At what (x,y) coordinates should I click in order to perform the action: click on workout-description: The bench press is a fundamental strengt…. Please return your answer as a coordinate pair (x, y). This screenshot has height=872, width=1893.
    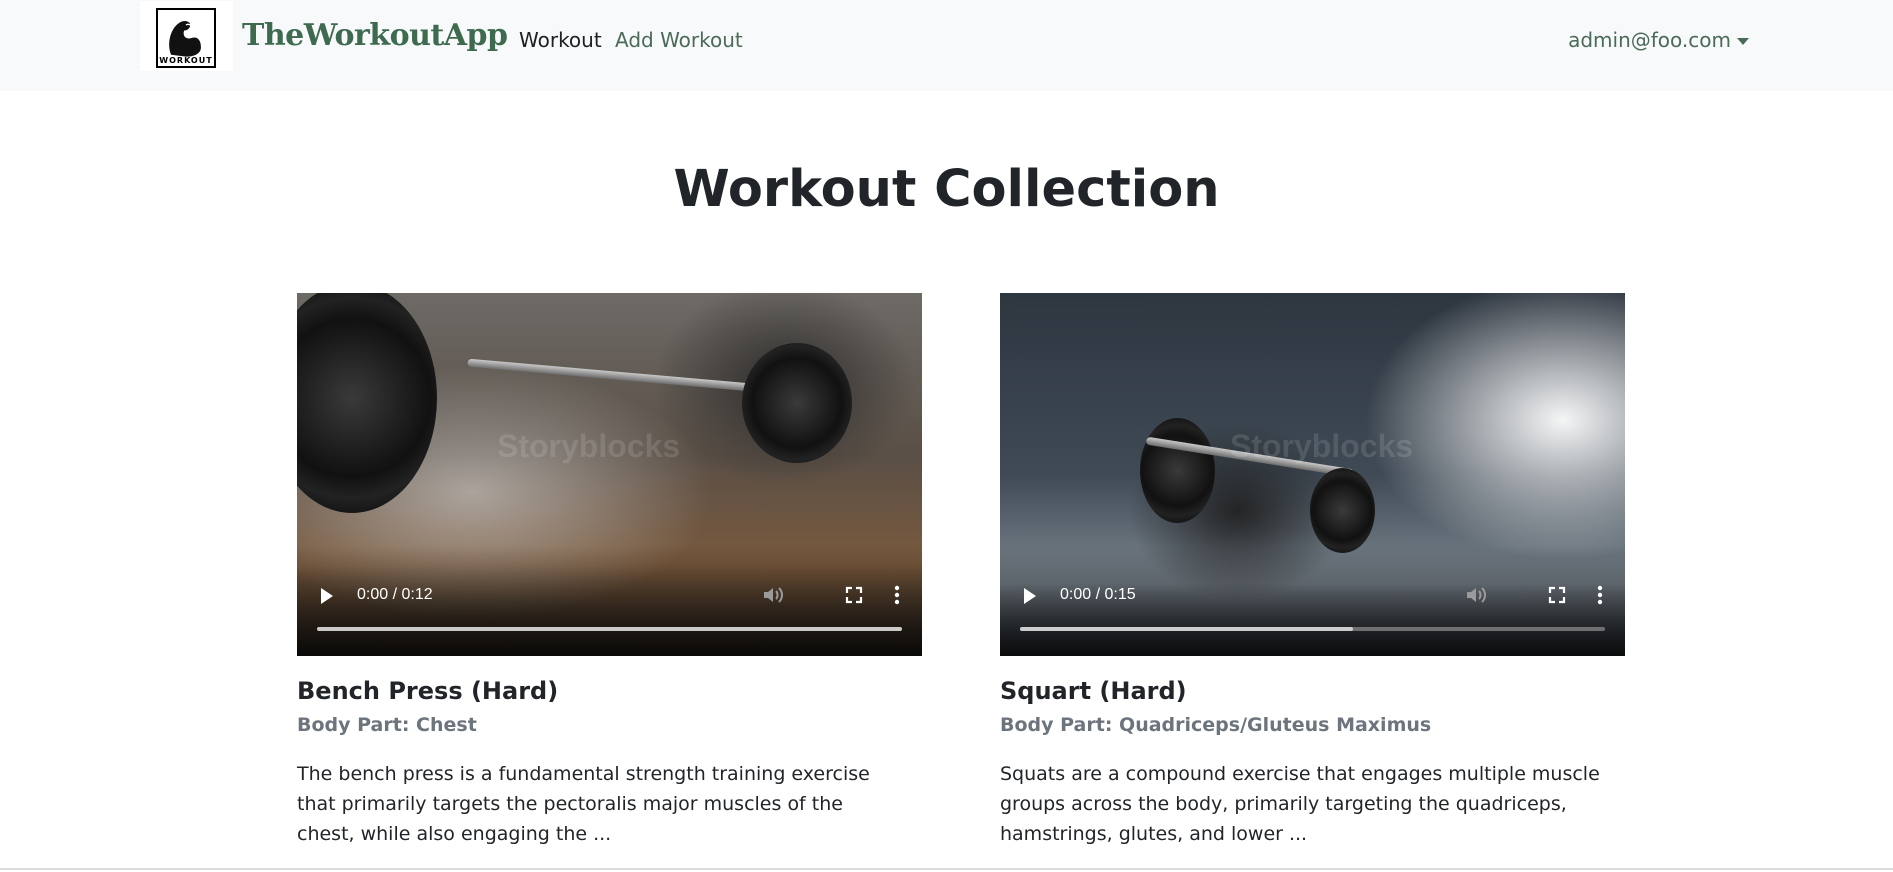
    Looking at the image, I should click on (583, 804).